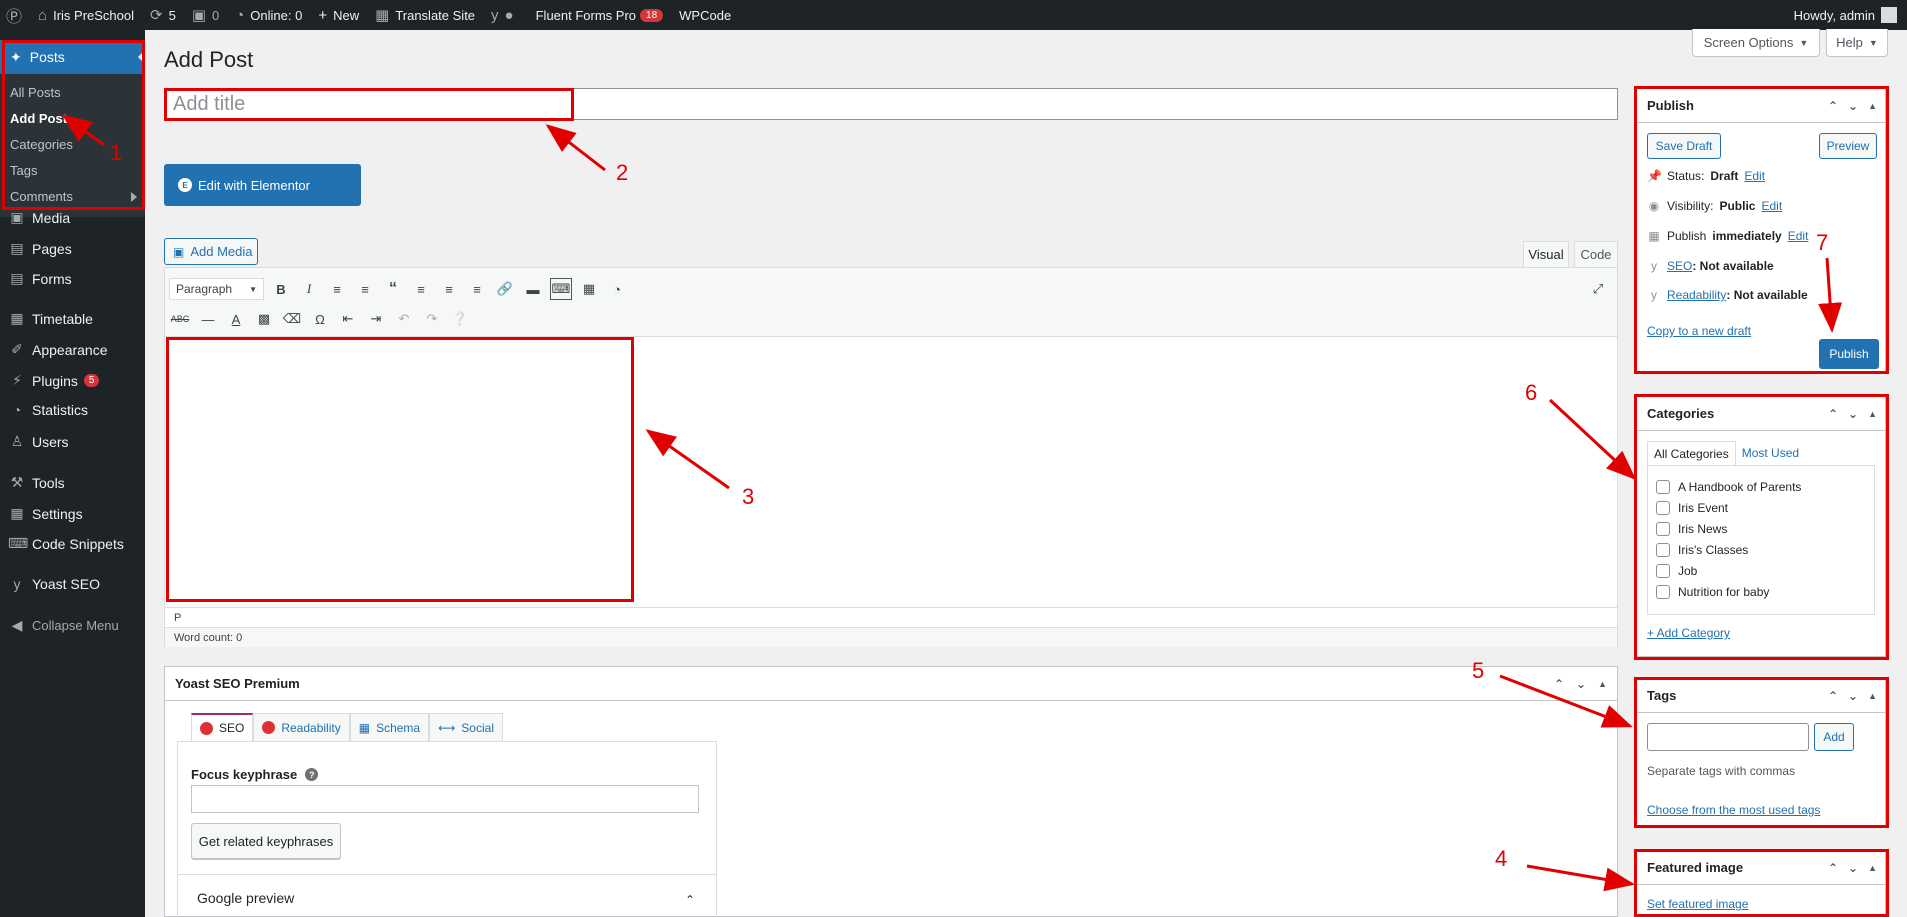 Image resolution: width=1907 pixels, height=917 pixels. Describe the element at coordinates (421, 289) in the screenshot. I see `align-left-icon: ≡` at that location.